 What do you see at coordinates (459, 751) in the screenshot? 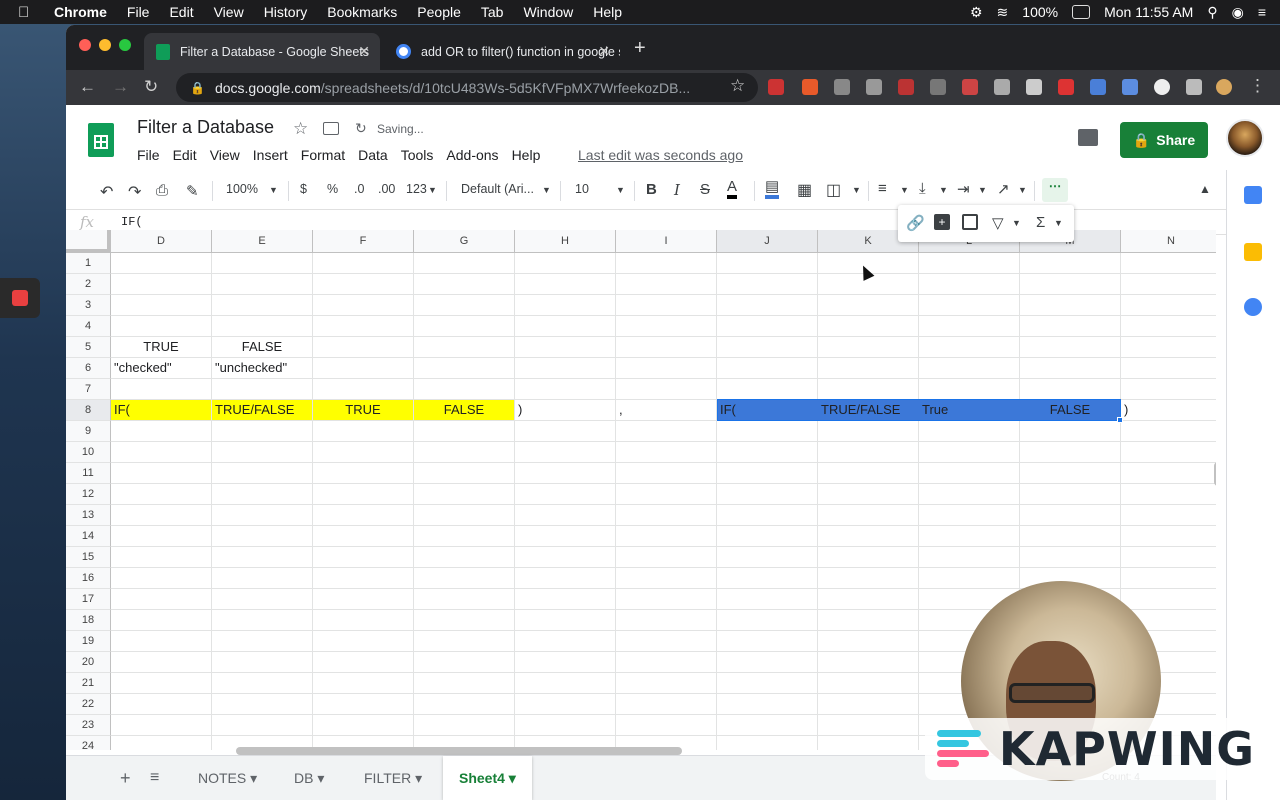
I see `horizontal-scrollbar` at bounding box center [459, 751].